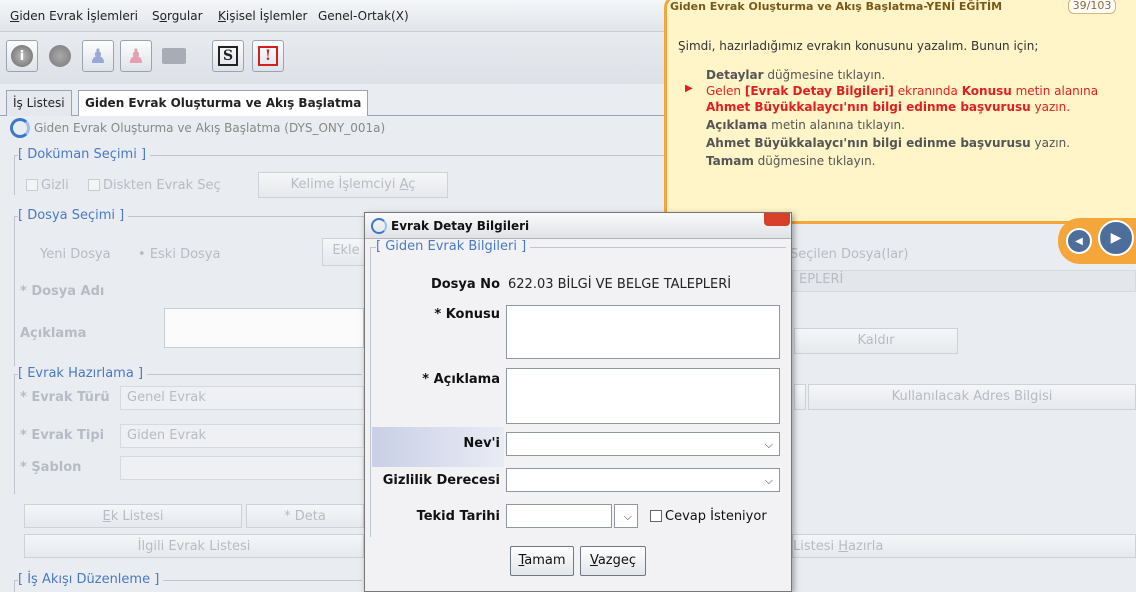  What do you see at coordinates (578, 226) in the screenshot?
I see `dialog-titlebar: Evrak Detay Bilgileri` at bounding box center [578, 226].